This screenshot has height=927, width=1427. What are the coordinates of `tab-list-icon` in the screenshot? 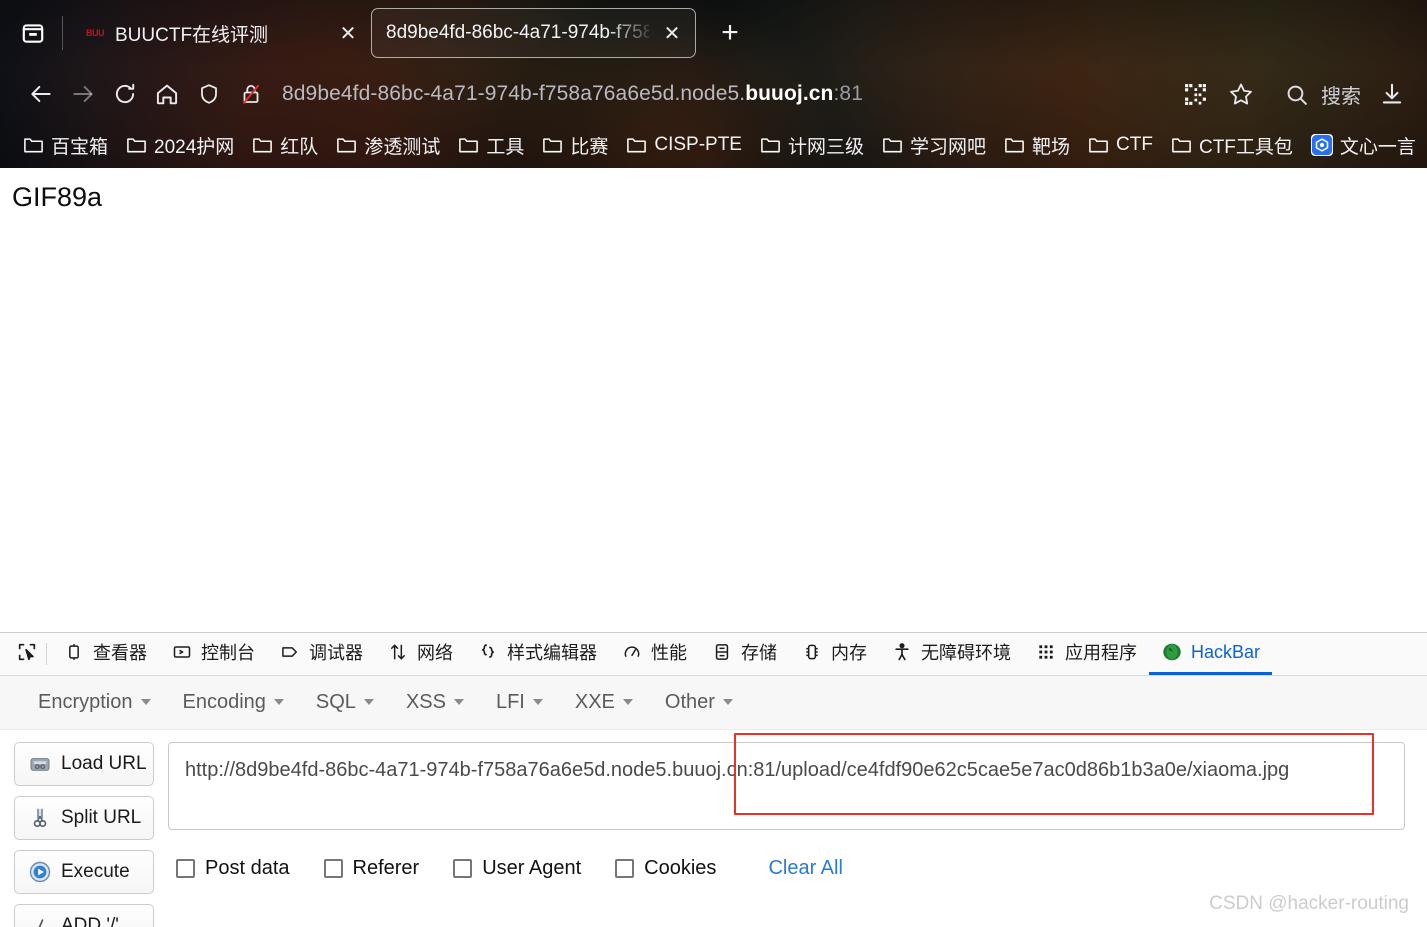 It's located at (33, 33).